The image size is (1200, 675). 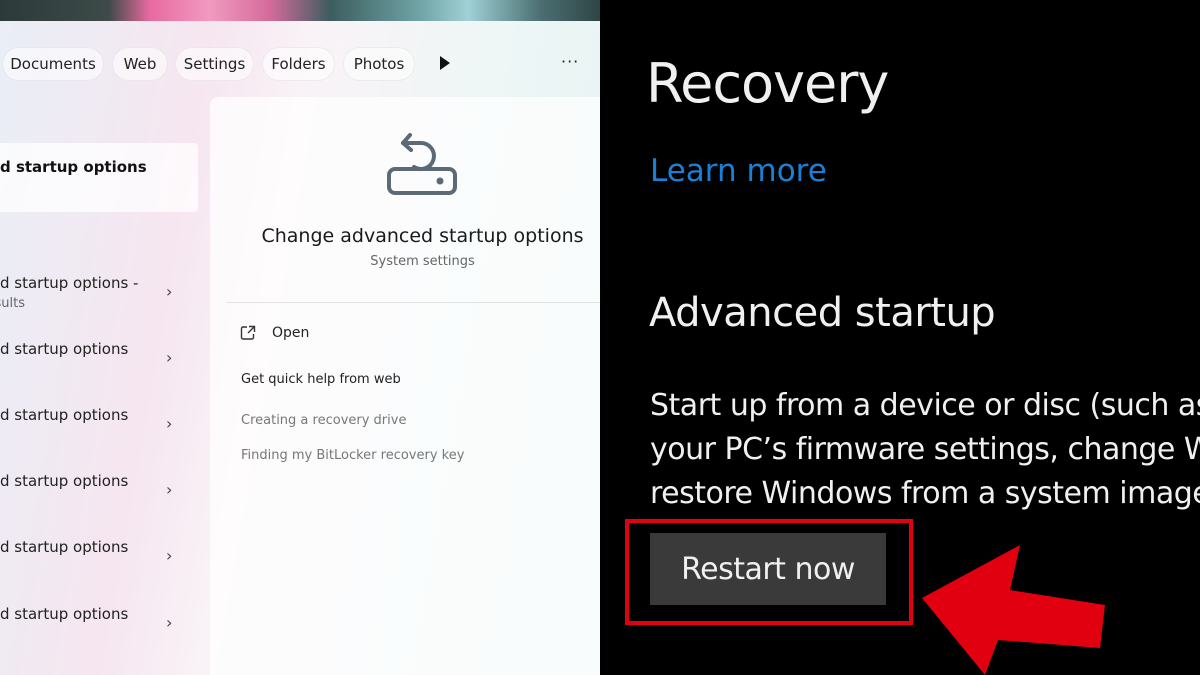 What do you see at coordinates (422, 236) in the screenshot?
I see `detail-title: Change advanced startup options` at bounding box center [422, 236].